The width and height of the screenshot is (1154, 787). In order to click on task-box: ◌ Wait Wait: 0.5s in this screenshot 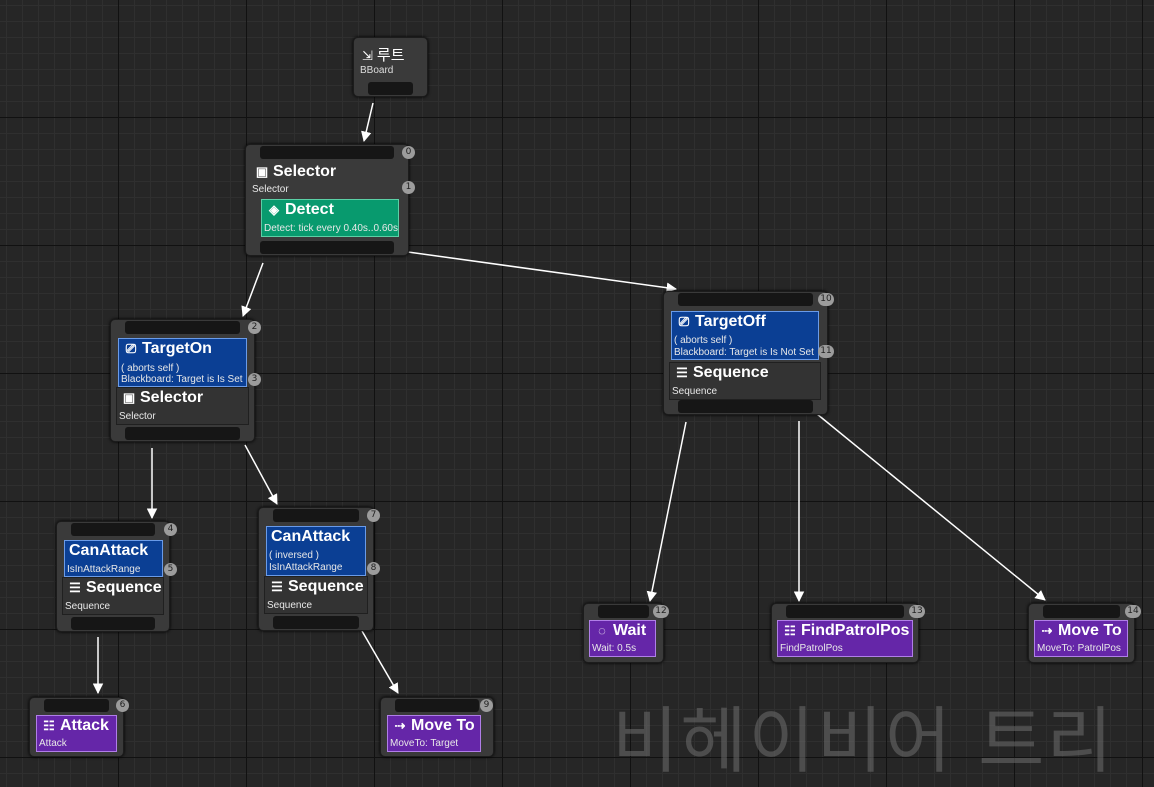, I will do `click(622, 638)`.